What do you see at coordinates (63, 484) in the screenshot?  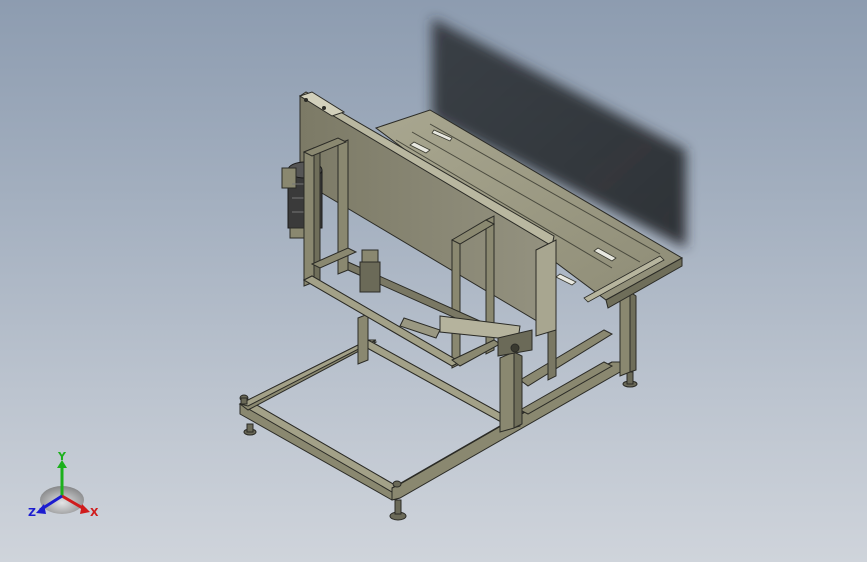 I see `axis-triad: Y X Z` at bounding box center [63, 484].